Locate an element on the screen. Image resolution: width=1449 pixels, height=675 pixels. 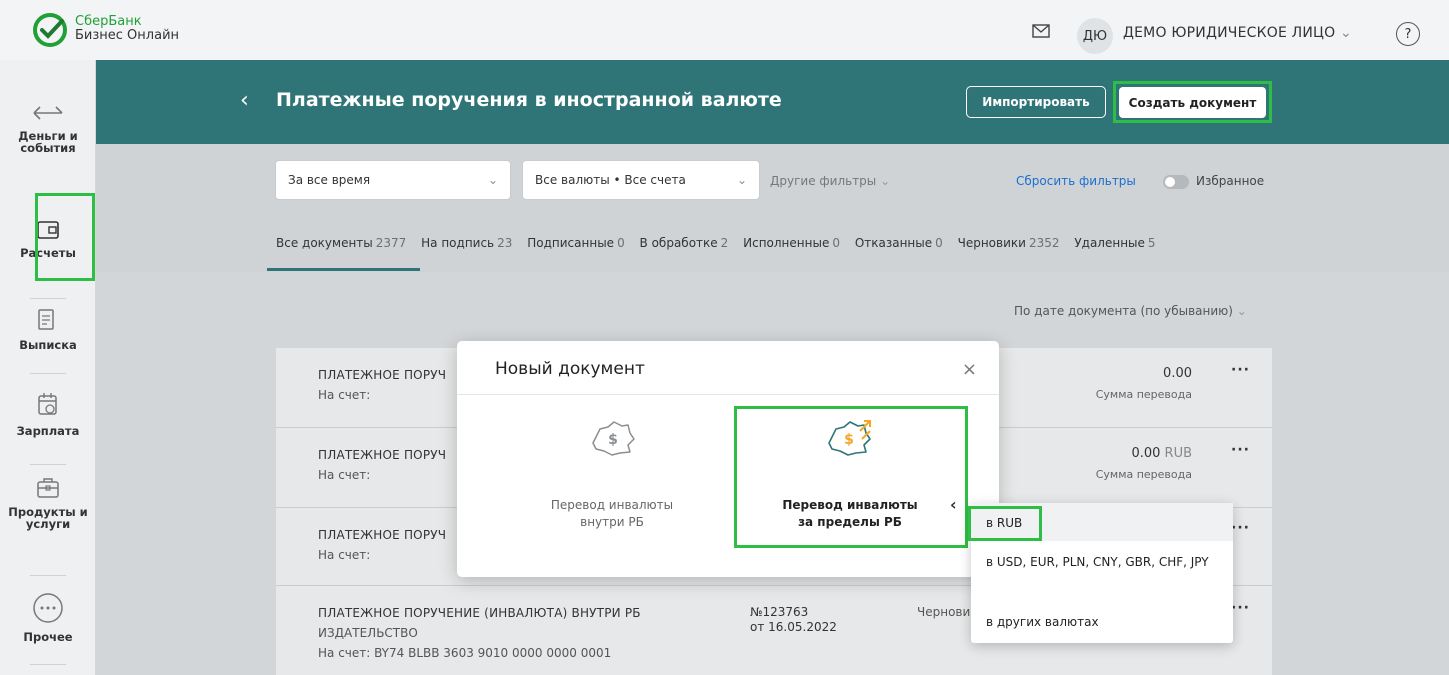
tab-signed: Подписанные 0 is located at coordinates (575, 243).